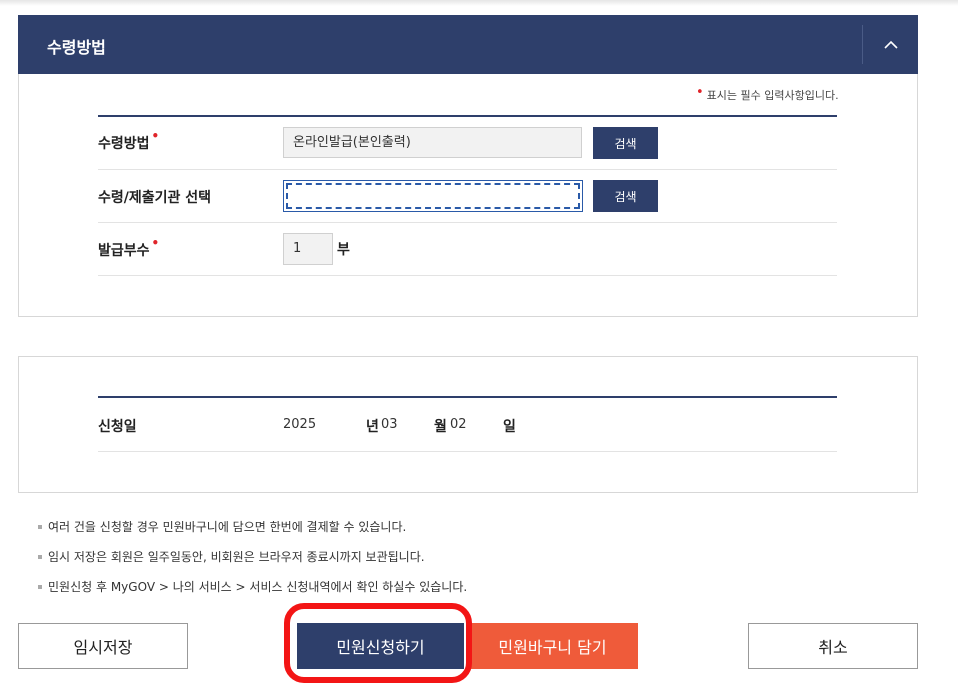 This screenshot has height=698, width=958. What do you see at coordinates (227, 527) in the screenshot?
I see `note-text: 여러 건을 신청할 경우 민원바구니에 담으면 한번에 결제할 수 있습니다.` at bounding box center [227, 527].